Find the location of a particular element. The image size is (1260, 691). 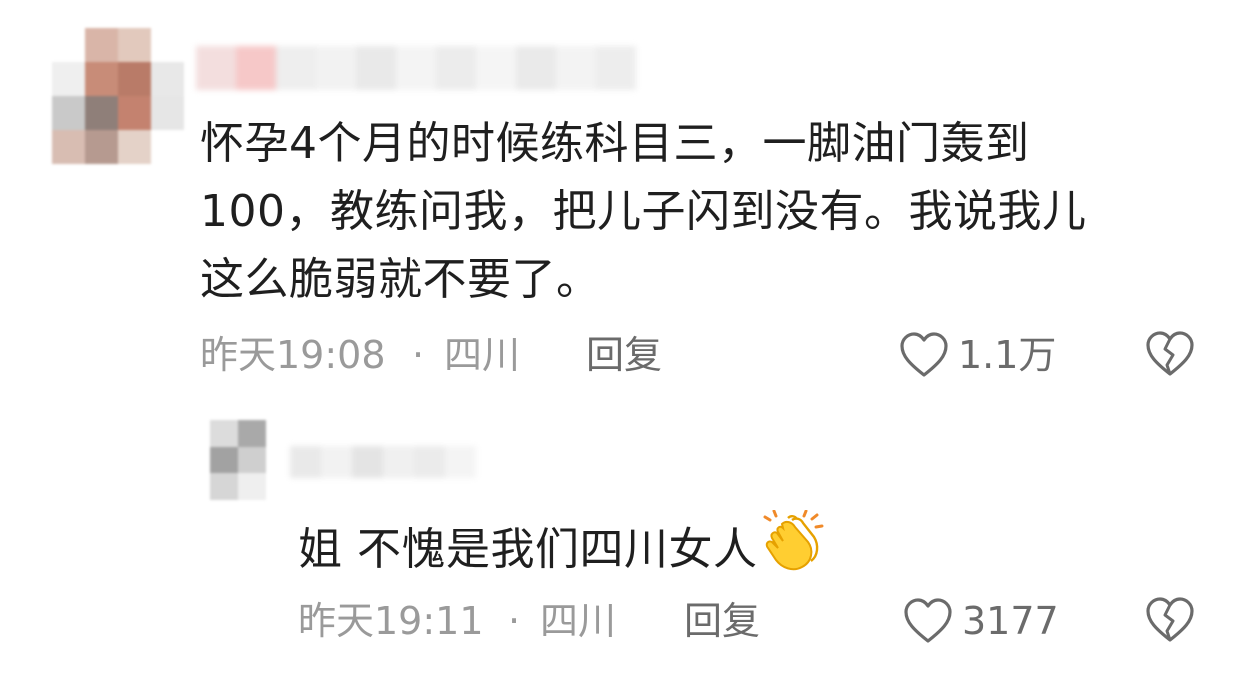

clapping-hands-emoji is located at coordinates (795, 541).